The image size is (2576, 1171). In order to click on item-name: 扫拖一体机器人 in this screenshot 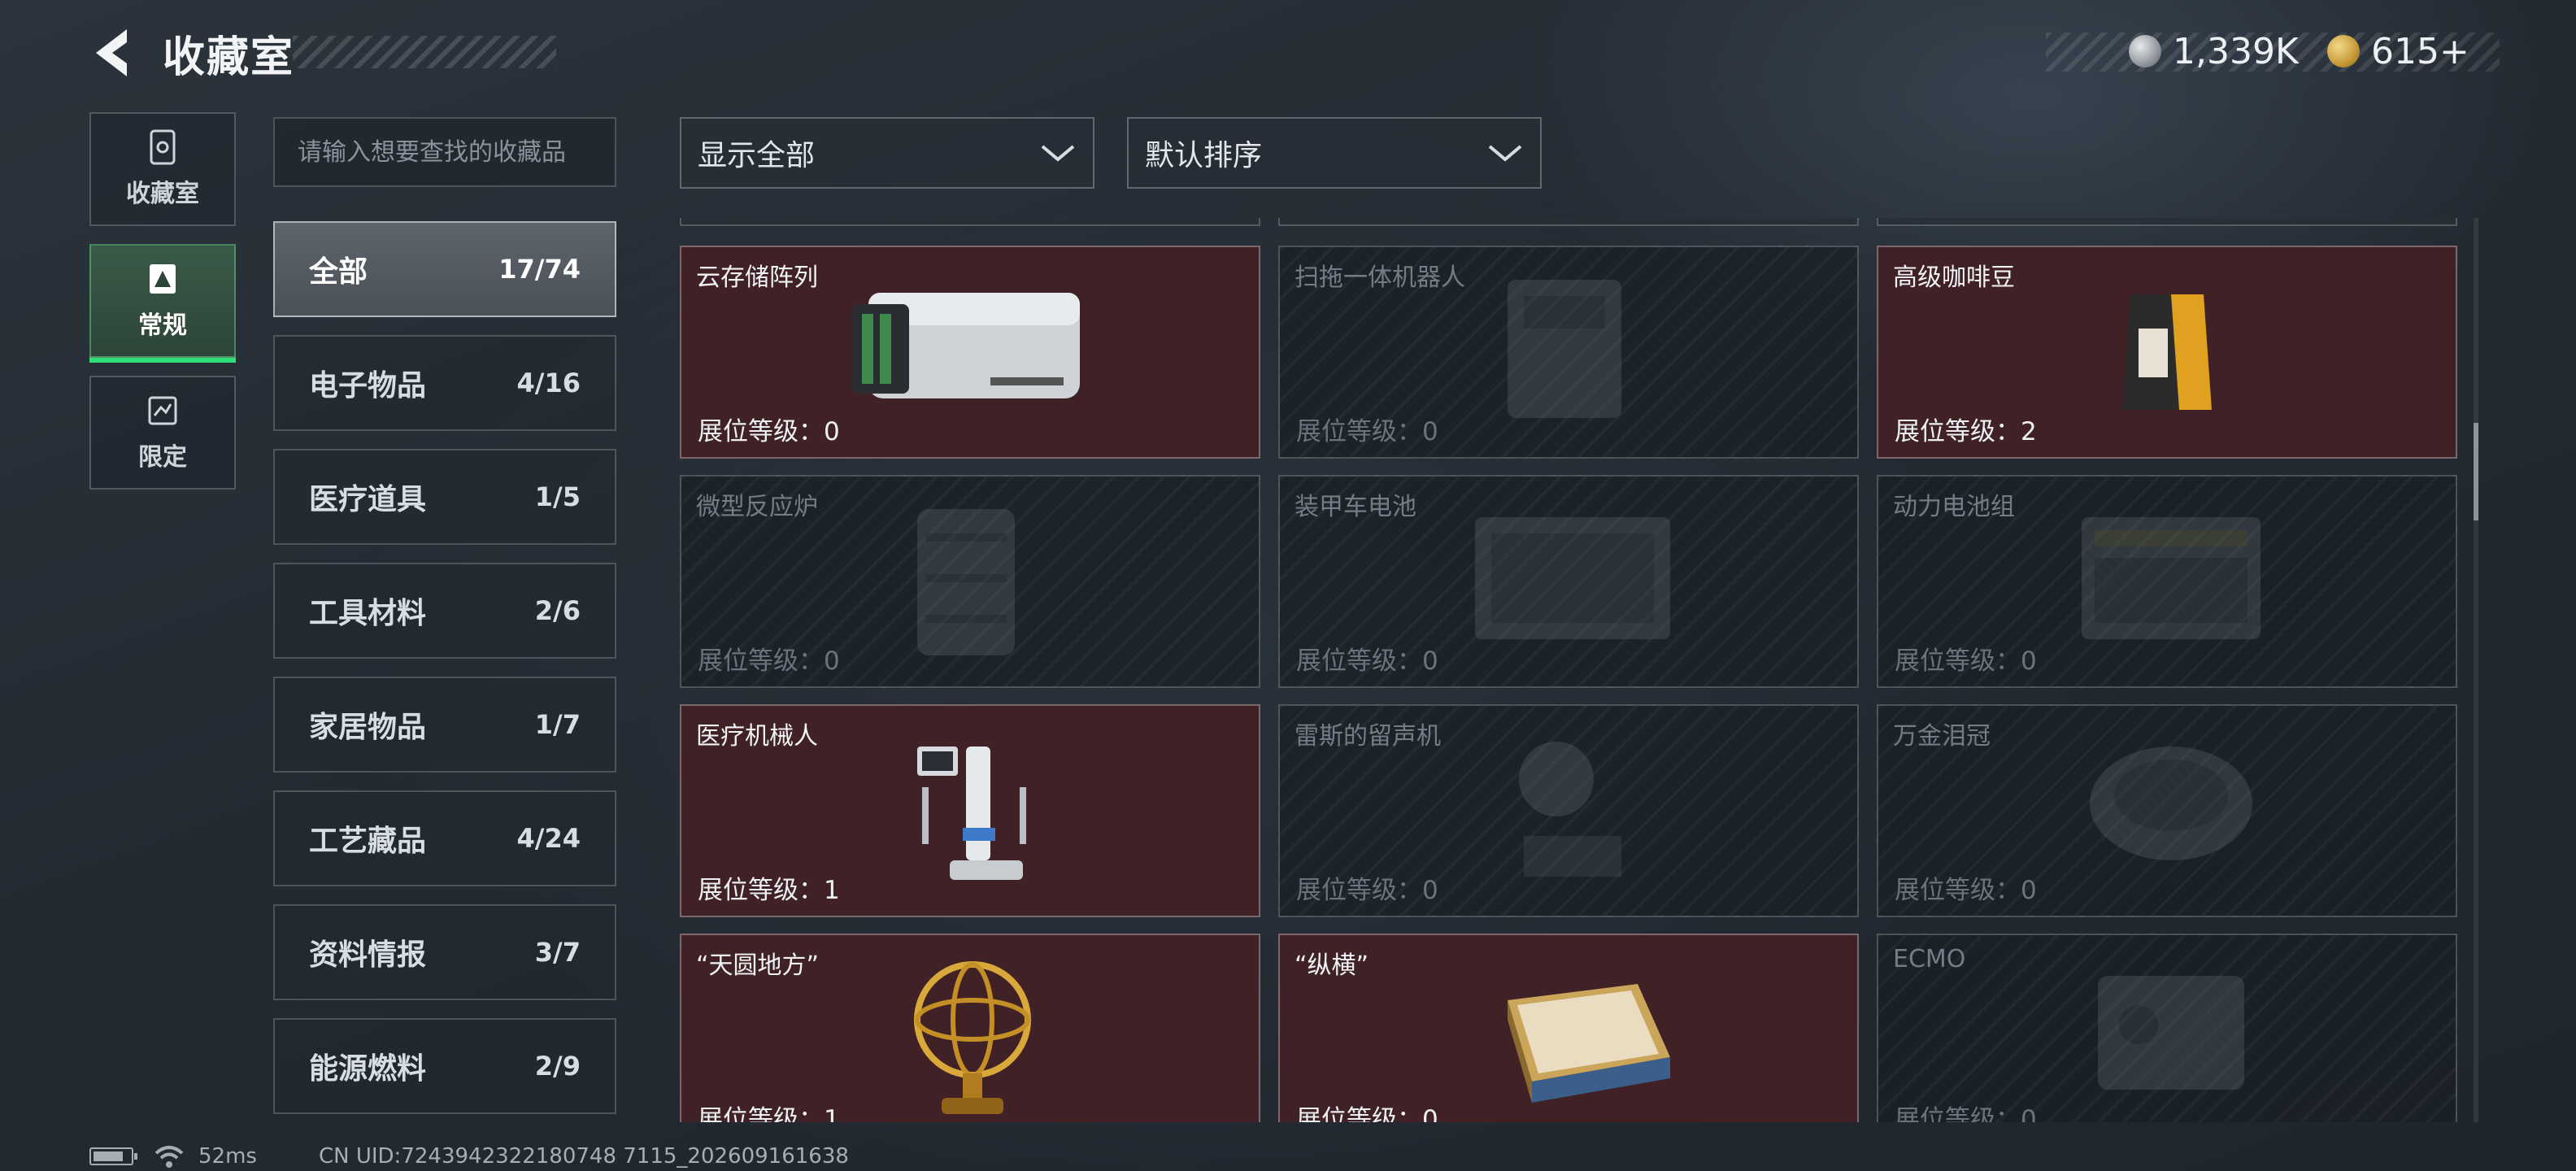, I will do `click(1380, 277)`.